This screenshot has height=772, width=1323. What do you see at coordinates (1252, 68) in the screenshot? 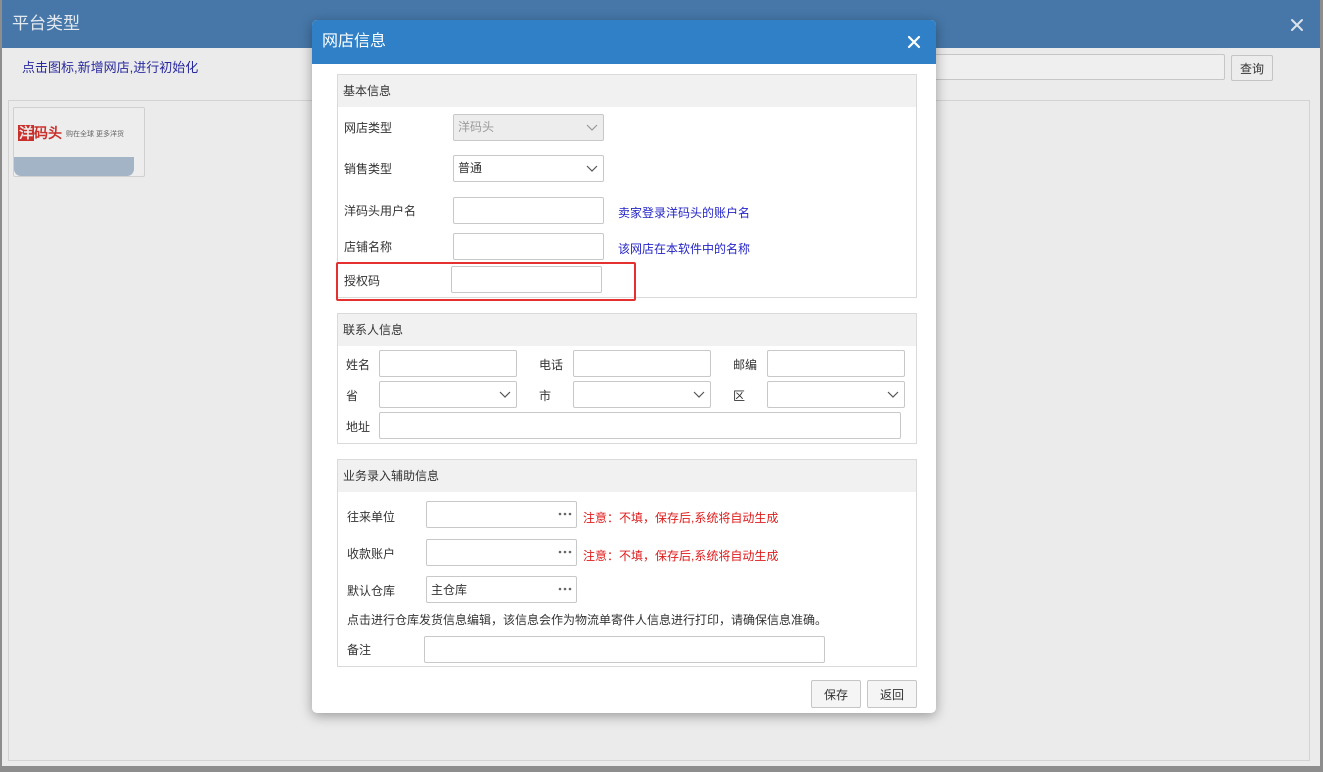
I see `query-button: 查询` at bounding box center [1252, 68].